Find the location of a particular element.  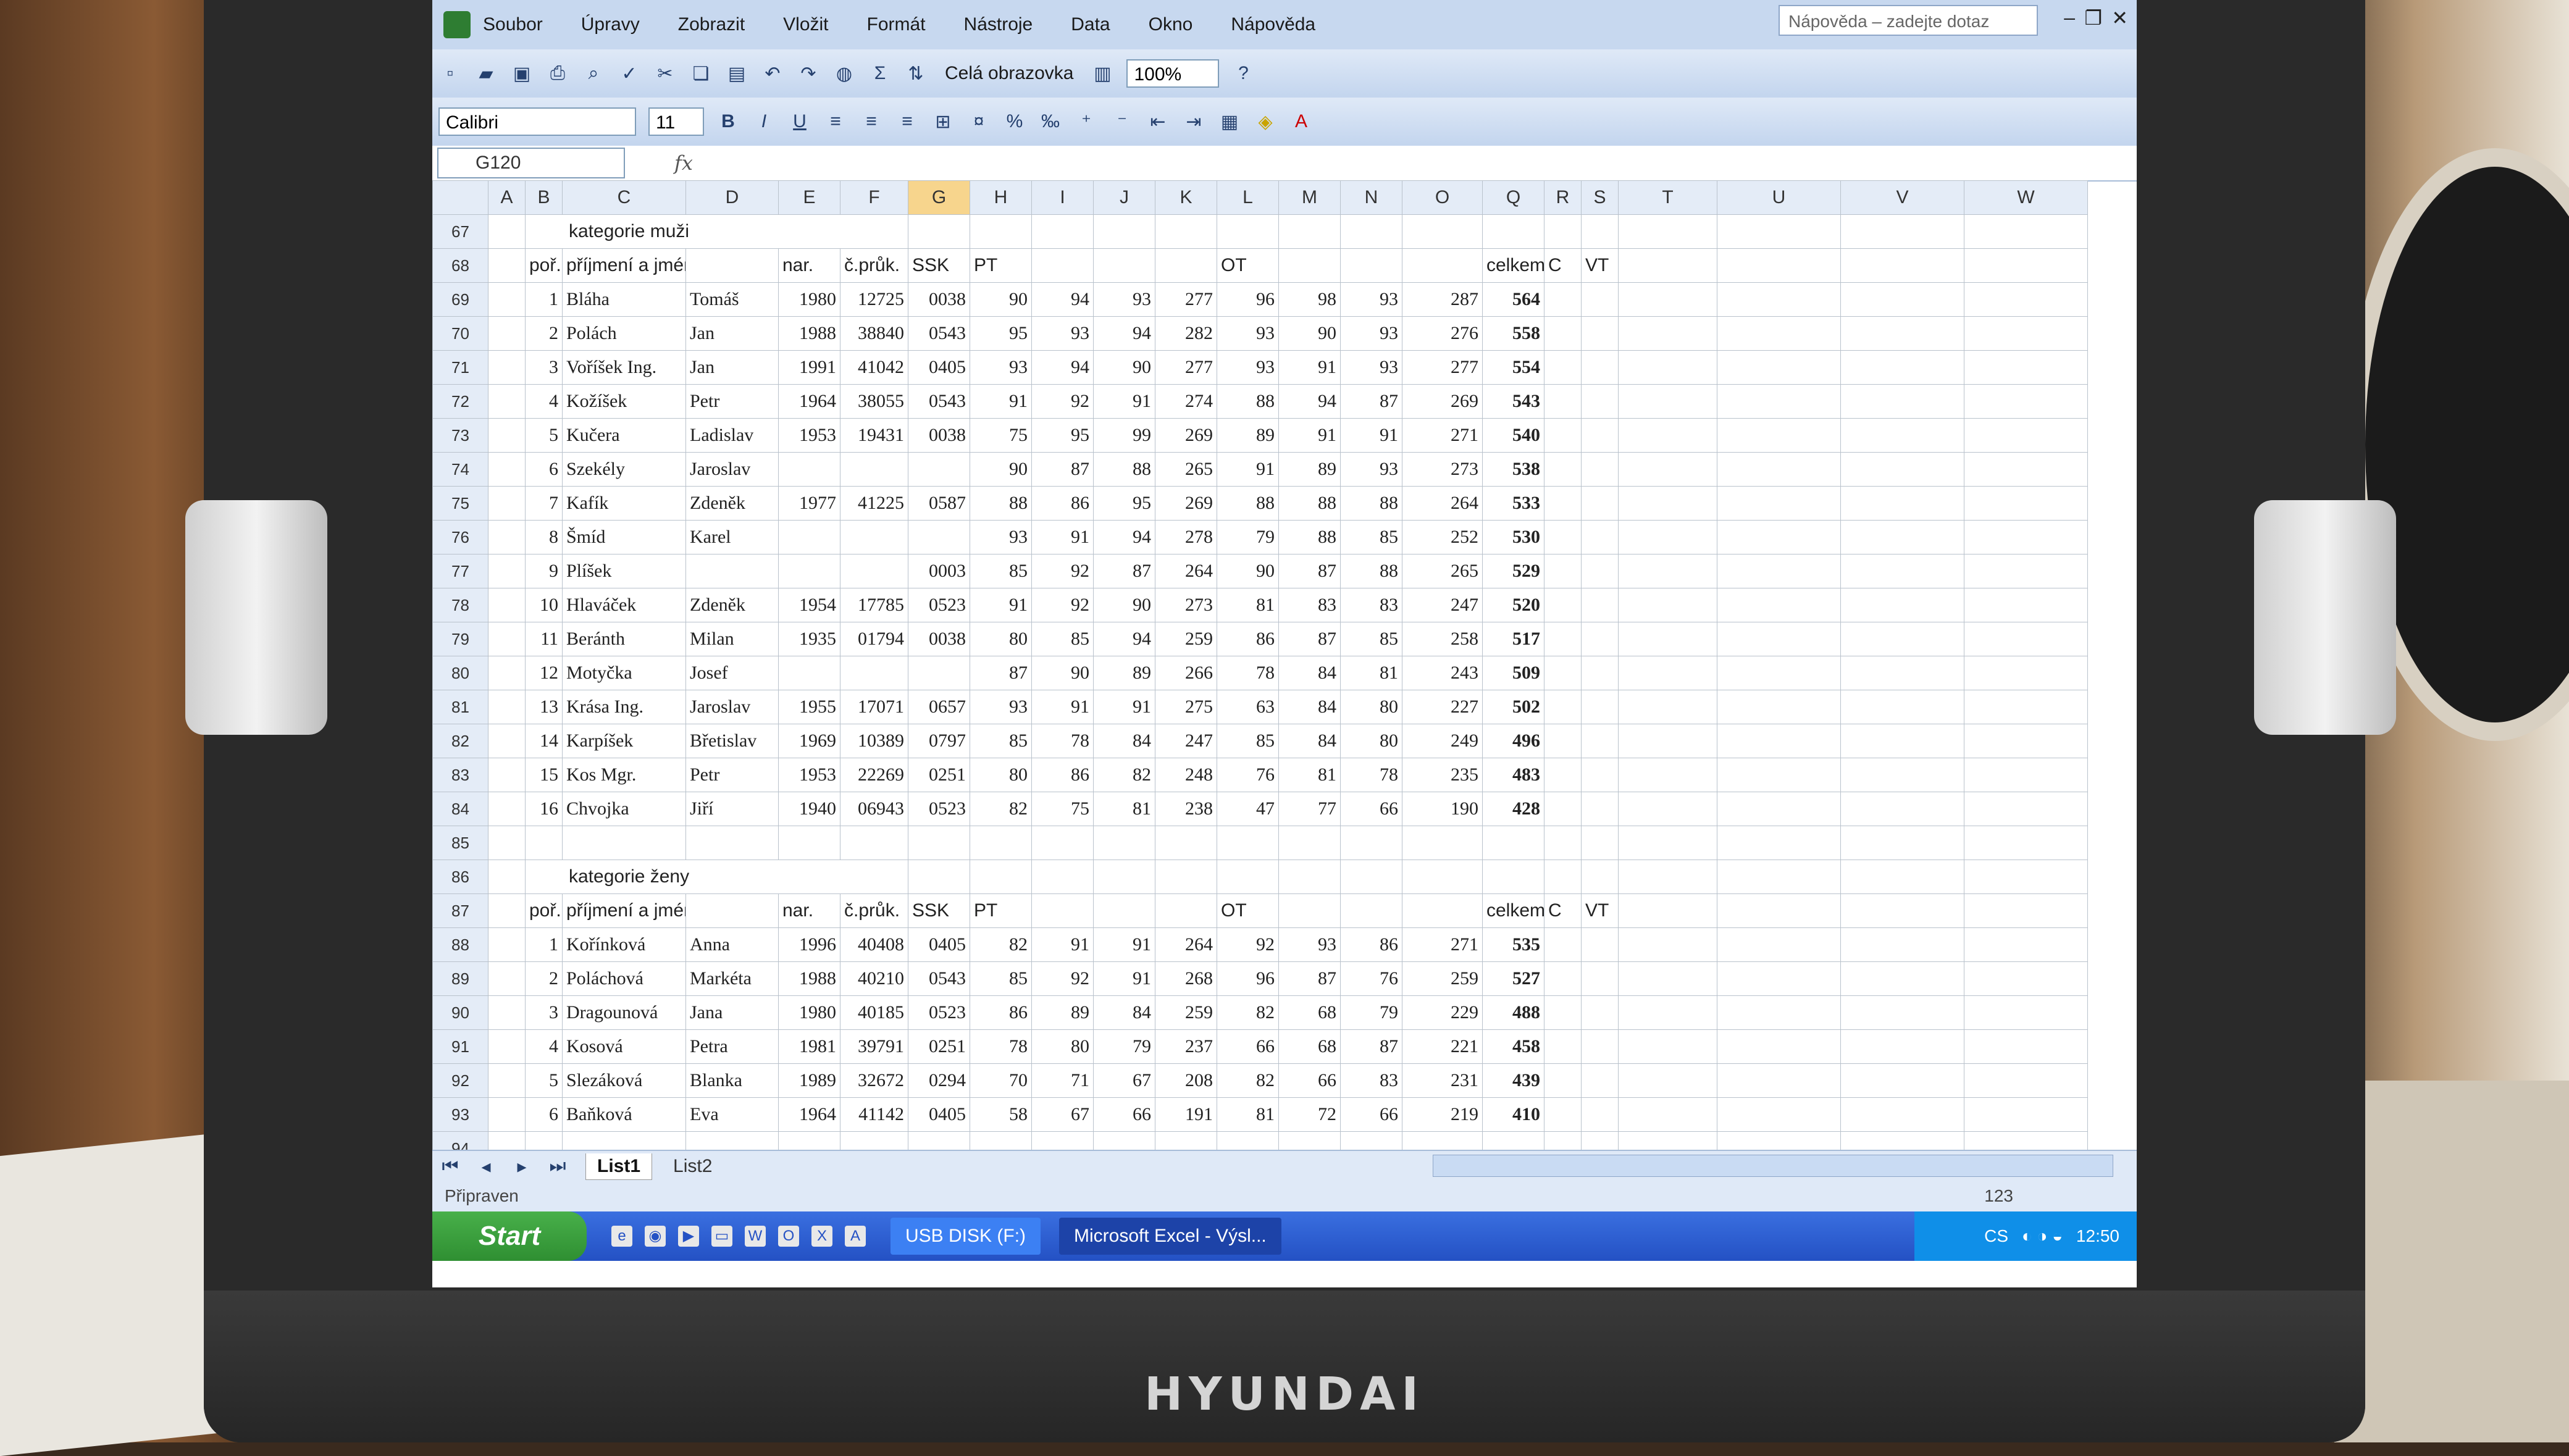

cell: 0797 is located at coordinates (939, 741).